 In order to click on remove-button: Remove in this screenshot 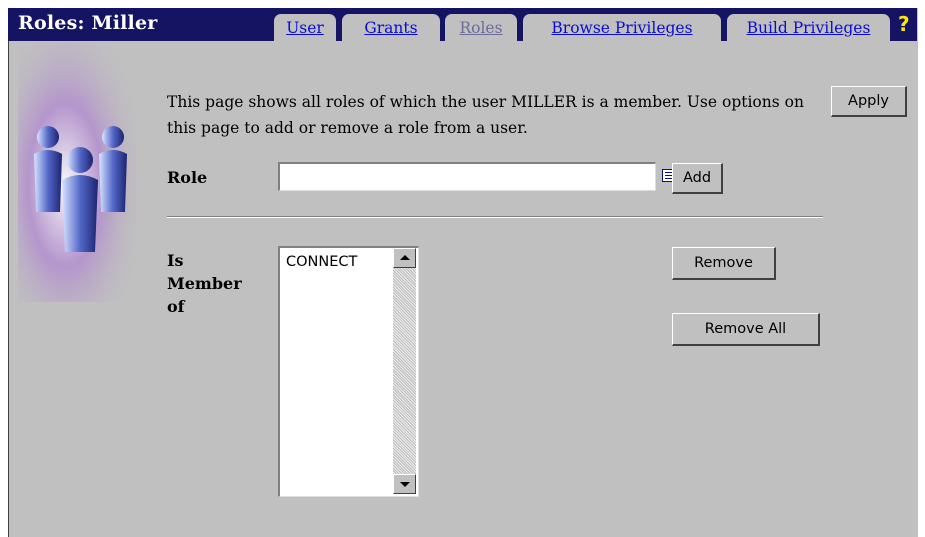, I will do `click(724, 263)`.